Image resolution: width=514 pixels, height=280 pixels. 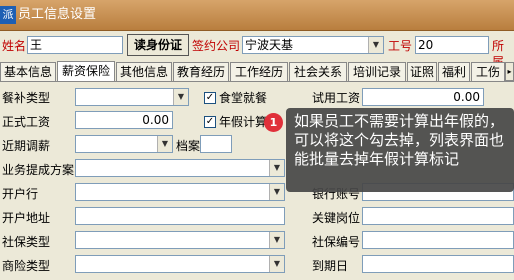 What do you see at coordinates (509, 71) in the screenshot?
I see `tab-scroll-icon: ▸` at bounding box center [509, 71].